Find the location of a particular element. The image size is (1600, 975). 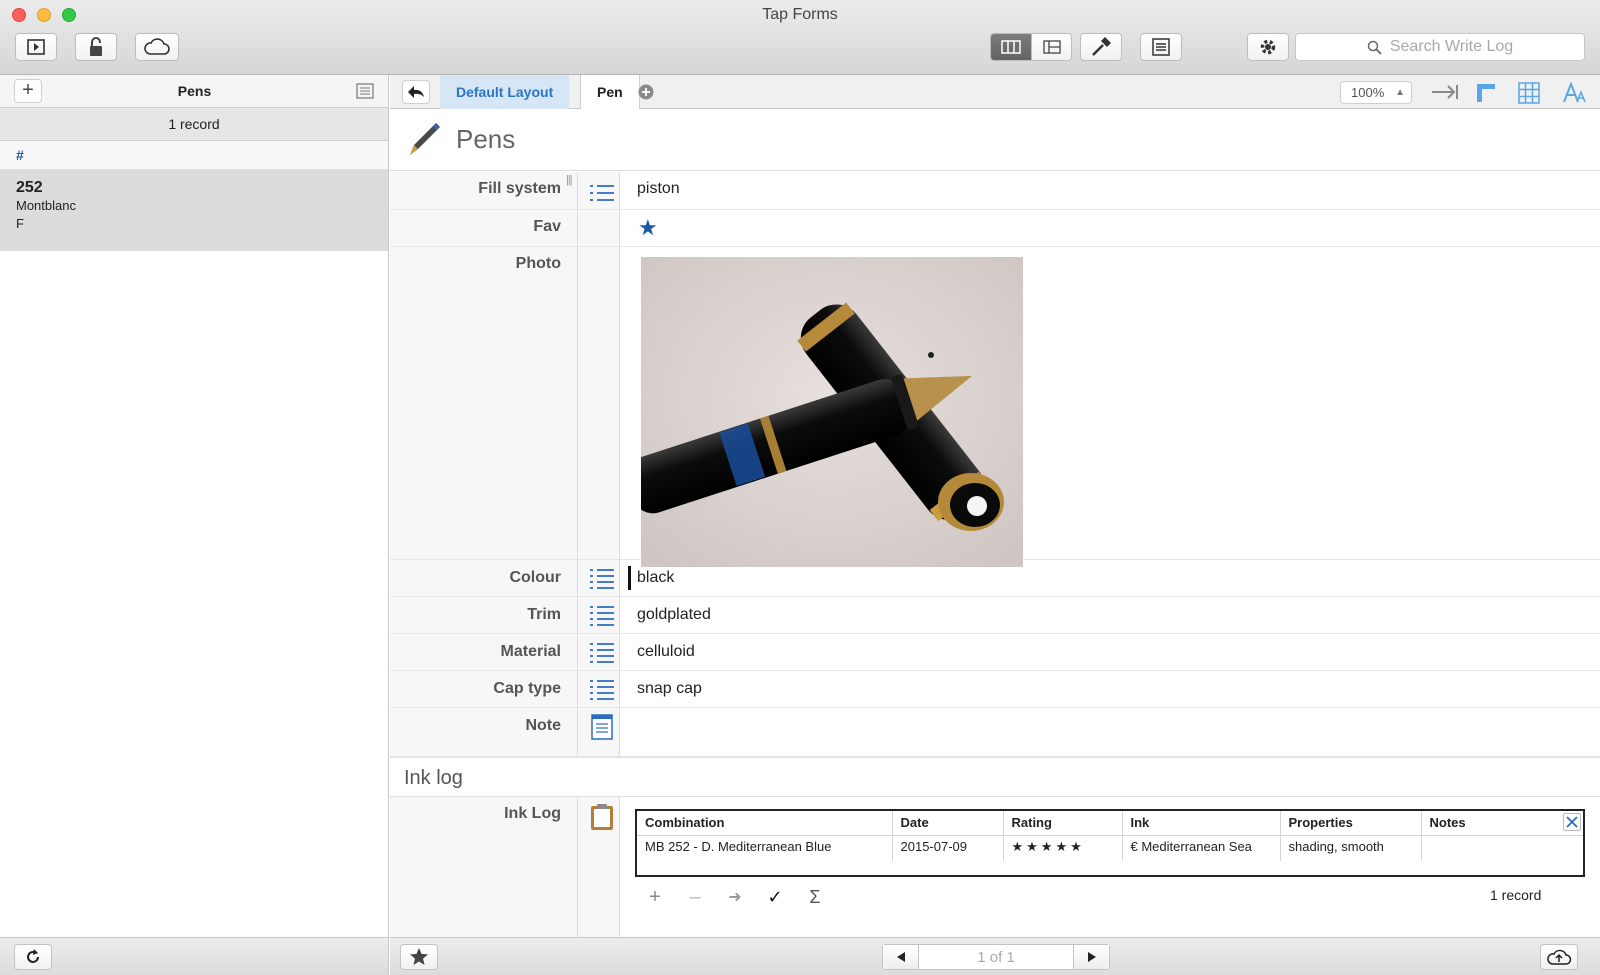

field-row-cap-type: Cap type snap cap is located at coordinates (995, 689).